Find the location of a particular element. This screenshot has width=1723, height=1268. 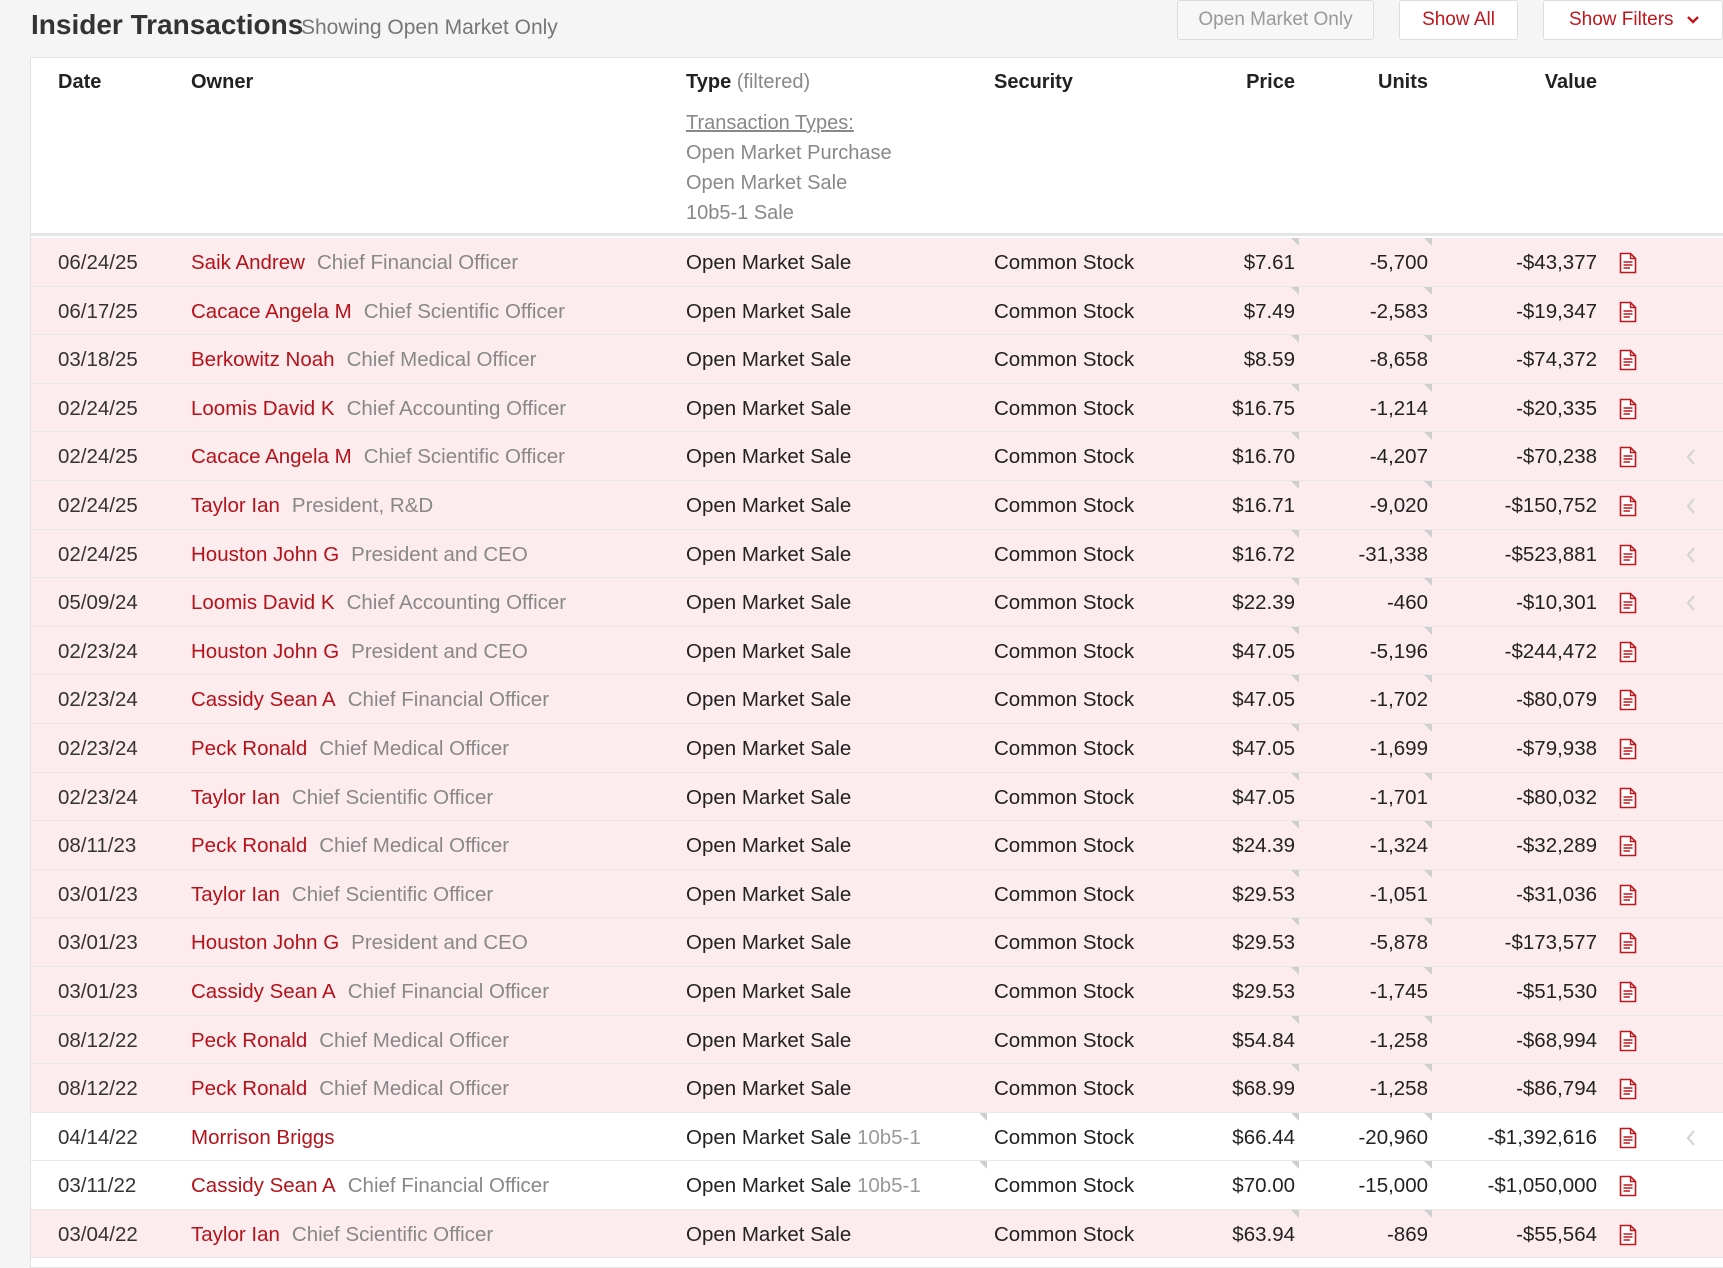

owner-name-link: Saik Andrew is located at coordinates (248, 262).